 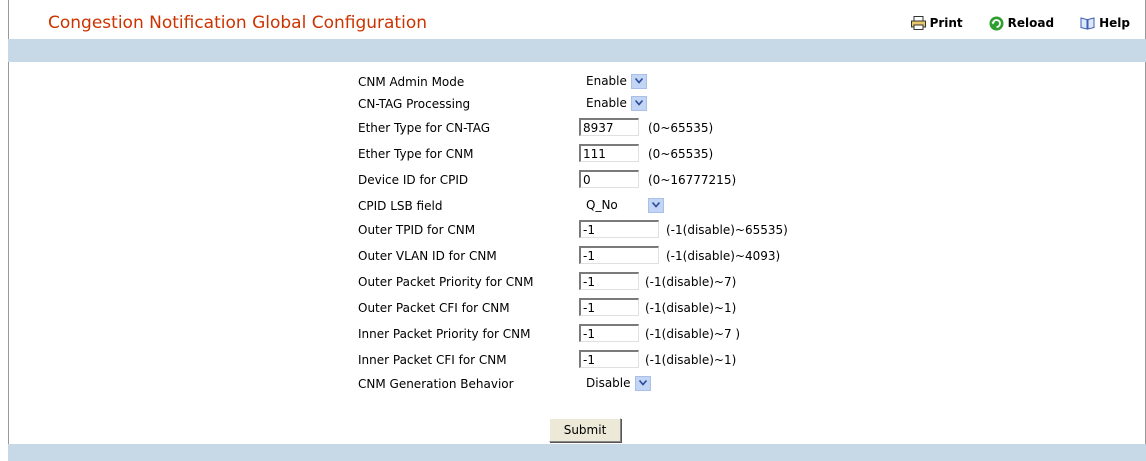 What do you see at coordinates (414, 104) in the screenshot?
I see `field-label: CN-TAG Processing` at bounding box center [414, 104].